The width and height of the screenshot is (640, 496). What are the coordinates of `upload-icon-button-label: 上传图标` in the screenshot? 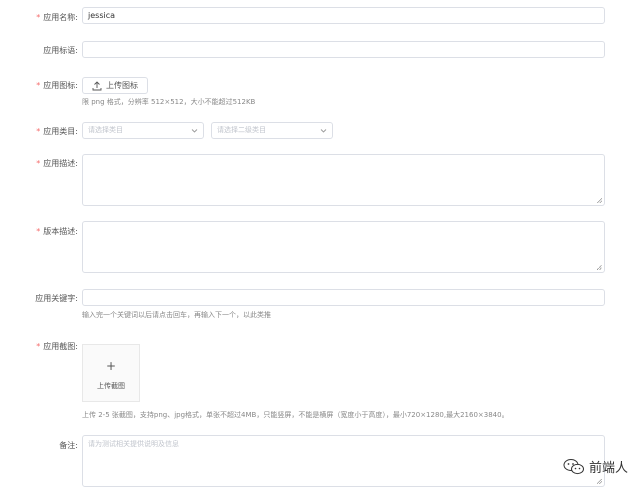 It's located at (122, 85).